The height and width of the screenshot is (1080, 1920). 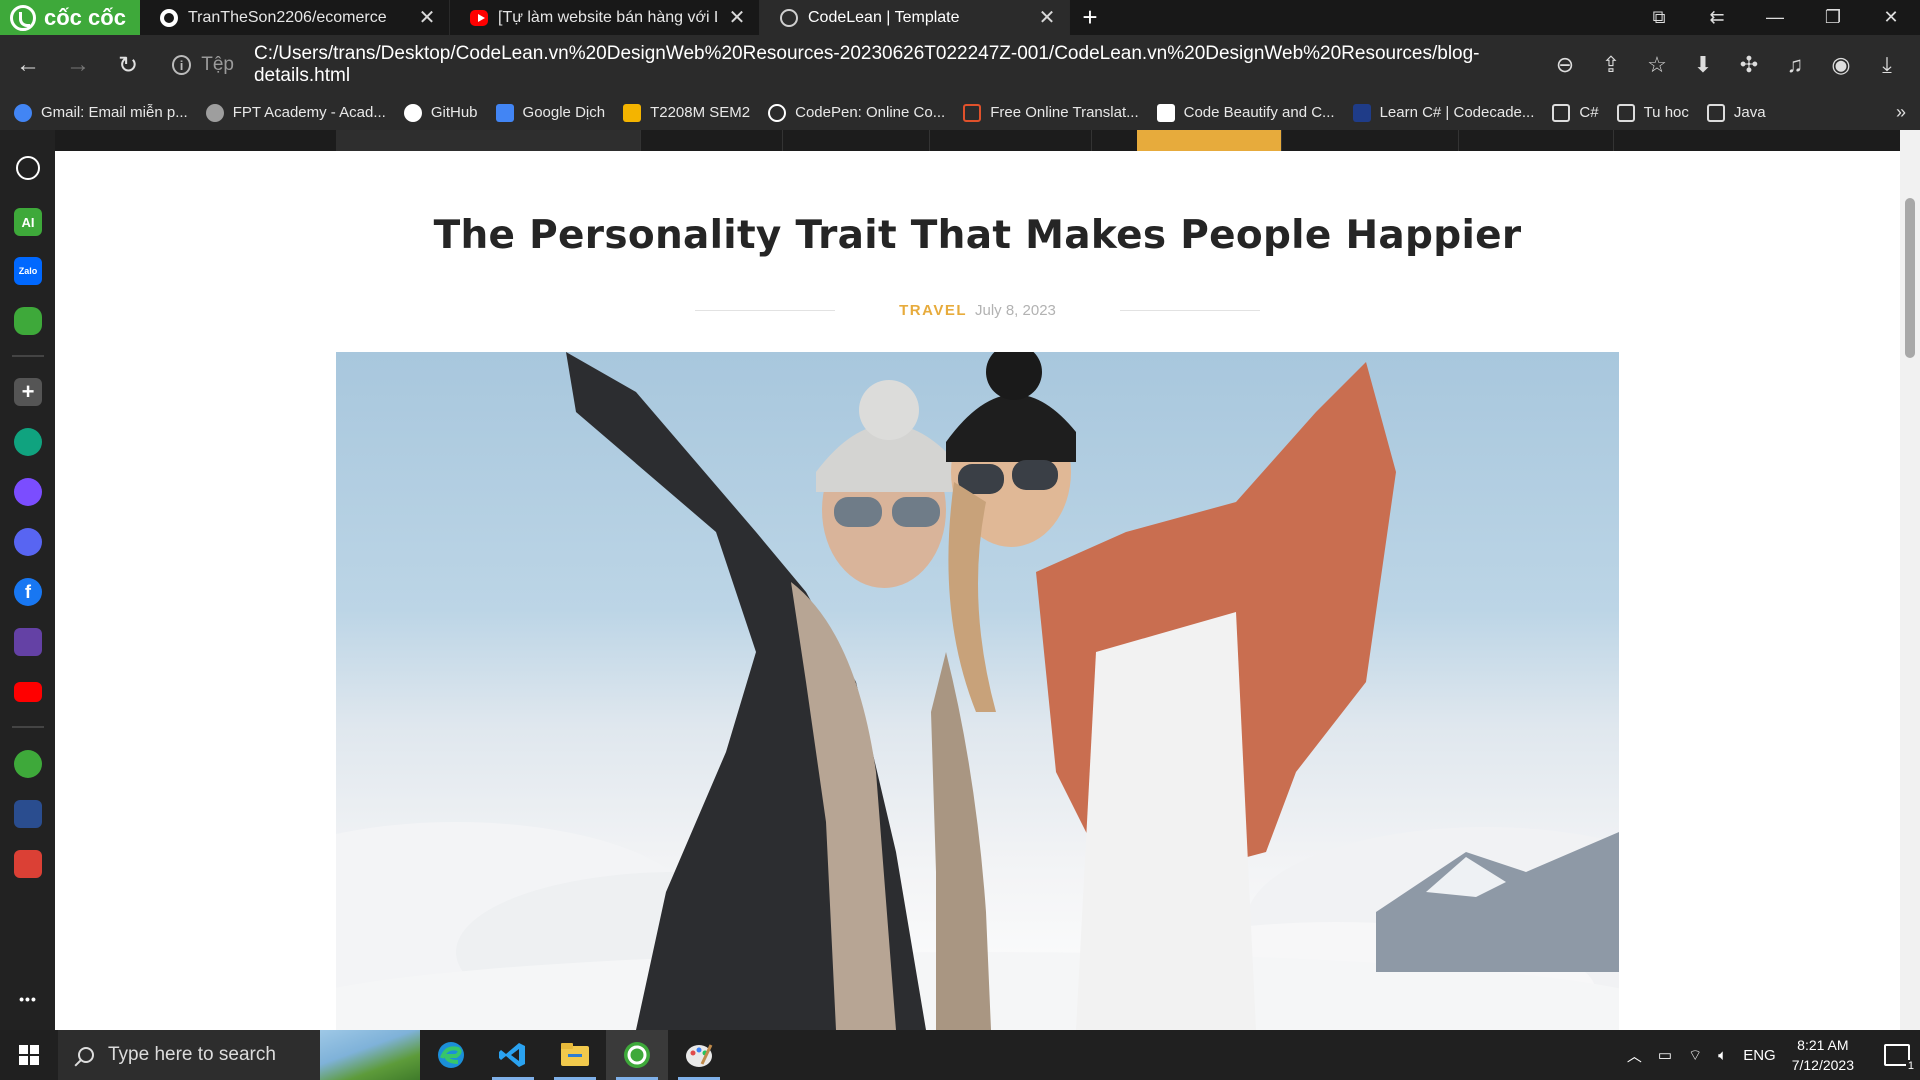 What do you see at coordinates (70, 17) in the screenshot?
I see `browser-brand: cốc cốc` at bounding box center [70, 17].